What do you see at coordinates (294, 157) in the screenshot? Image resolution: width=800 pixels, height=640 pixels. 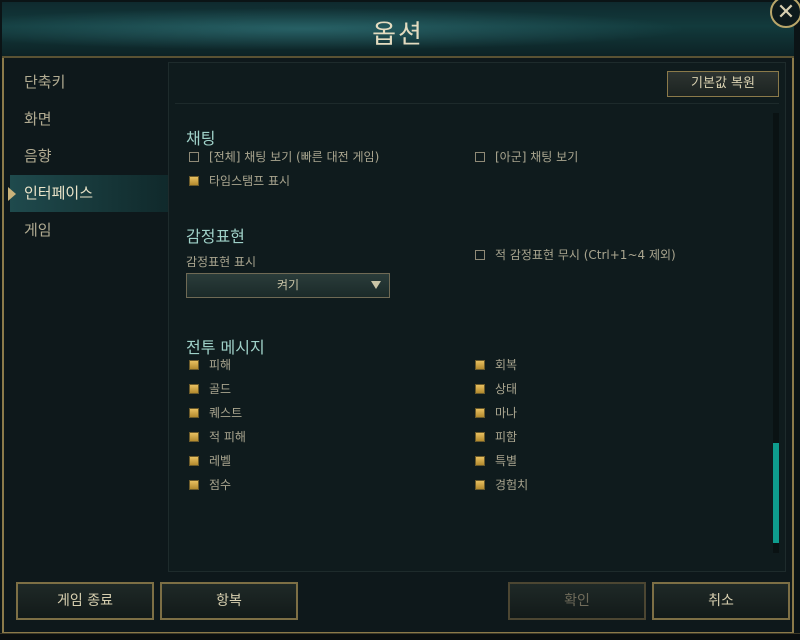 I see `option-label: [전체] 채팅 보기 (빠른 대전 게임)` at bounding box center [294, 157].